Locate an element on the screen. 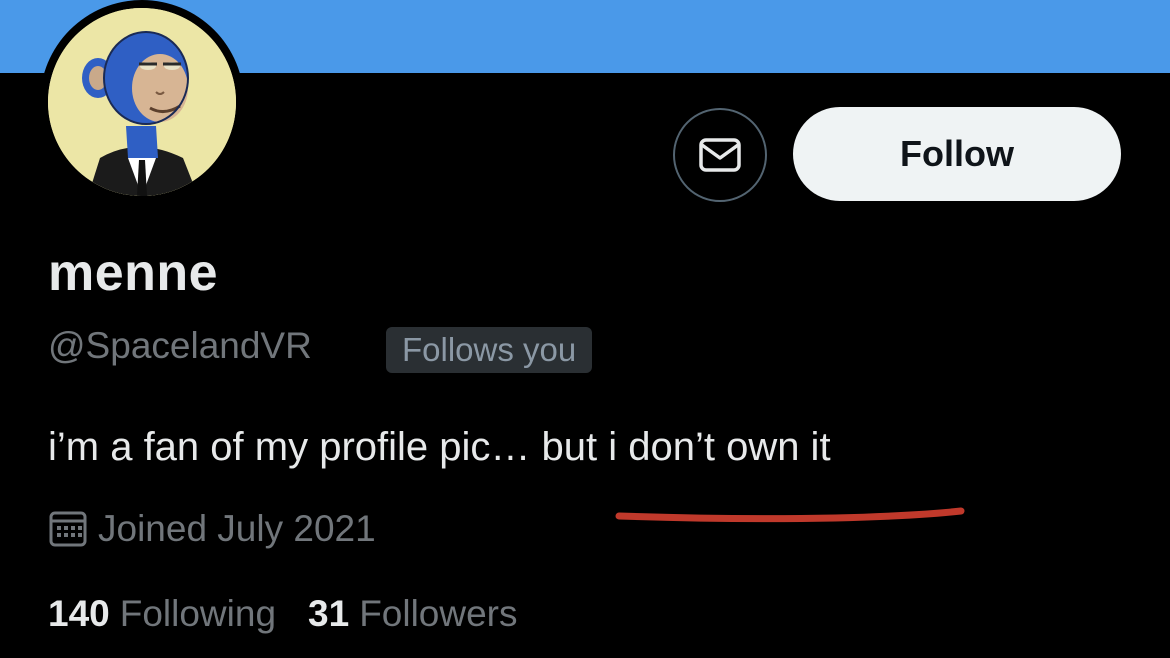 The height and width of the screenshot is (658, 1170). red-underline-annotation is located at coordinates (790, 515).